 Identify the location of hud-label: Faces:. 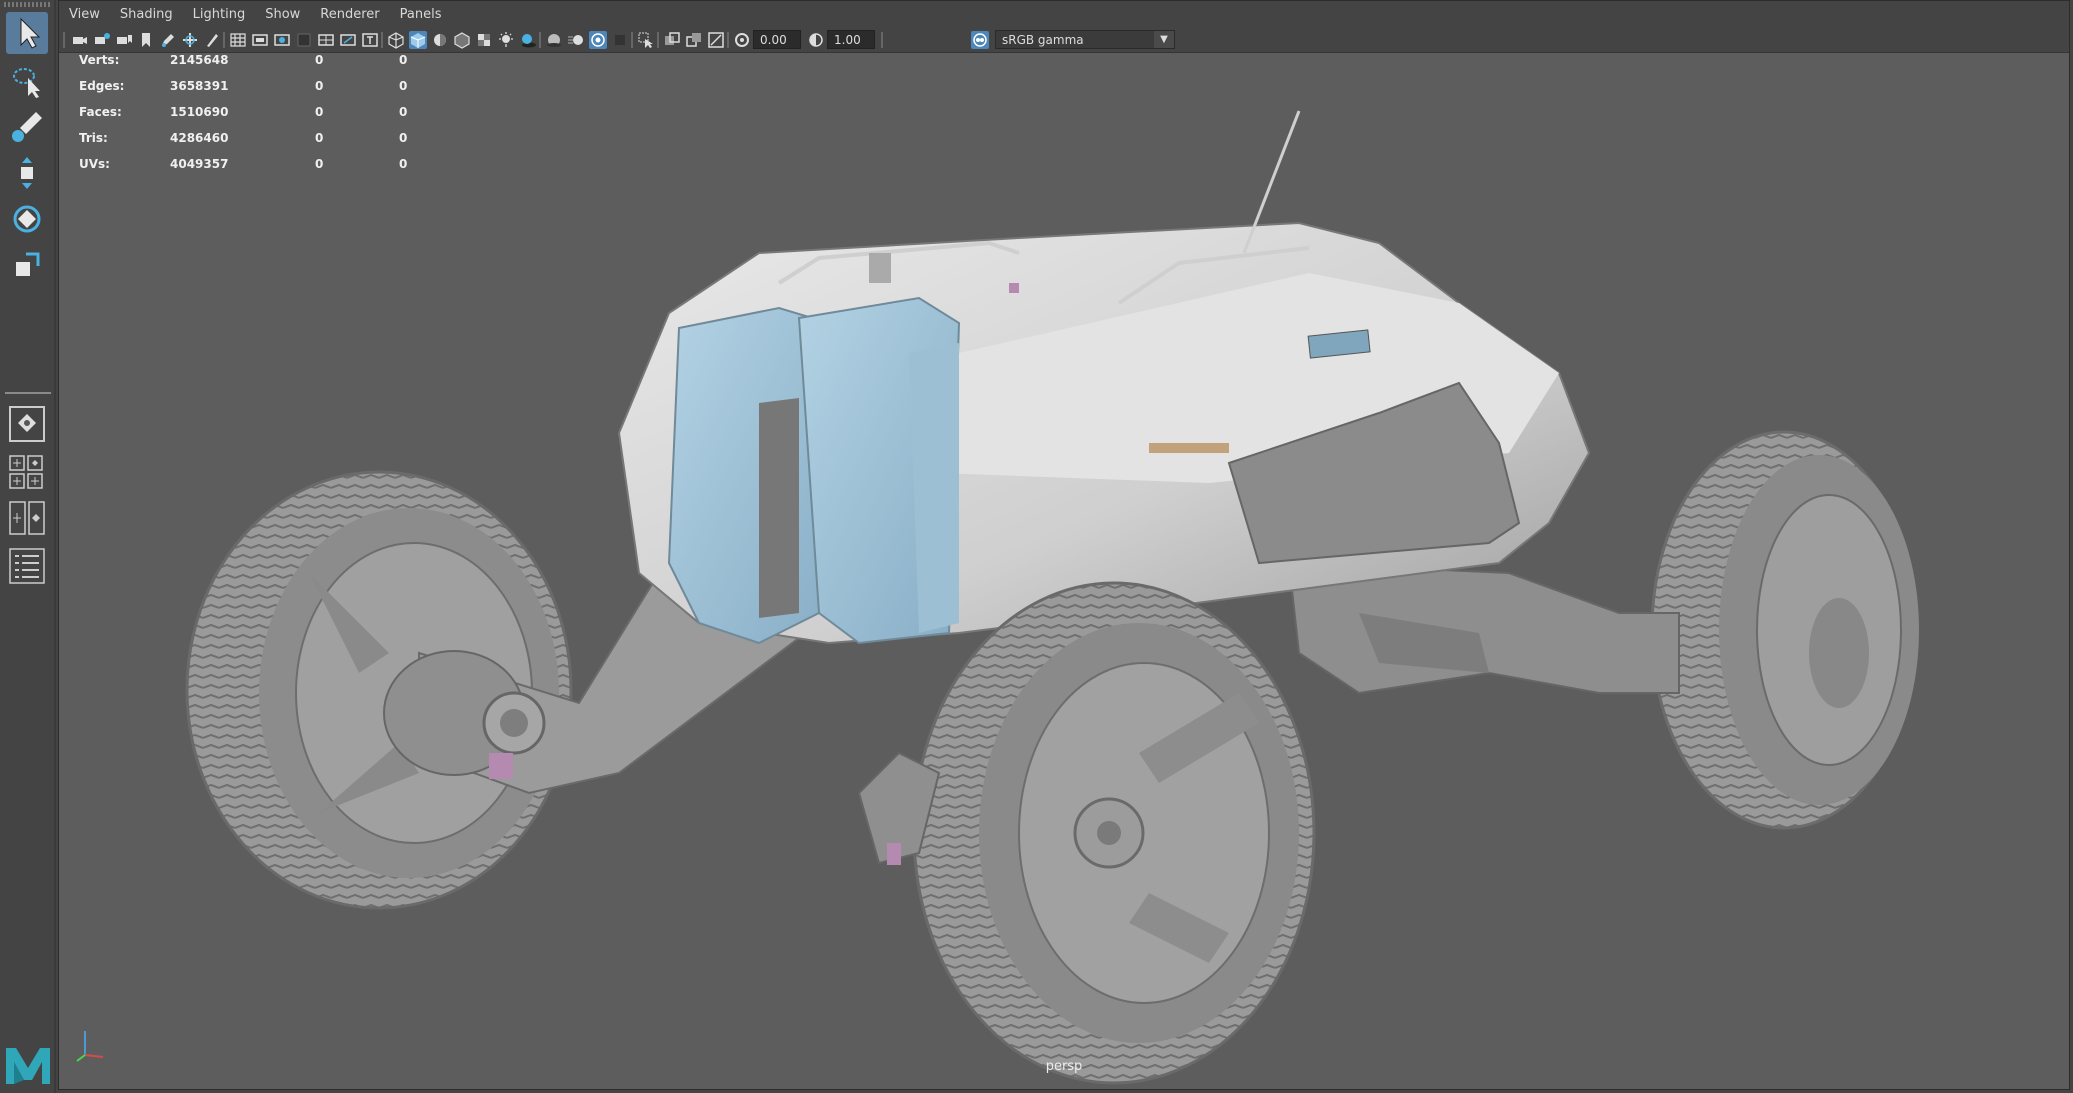
(100, 112).